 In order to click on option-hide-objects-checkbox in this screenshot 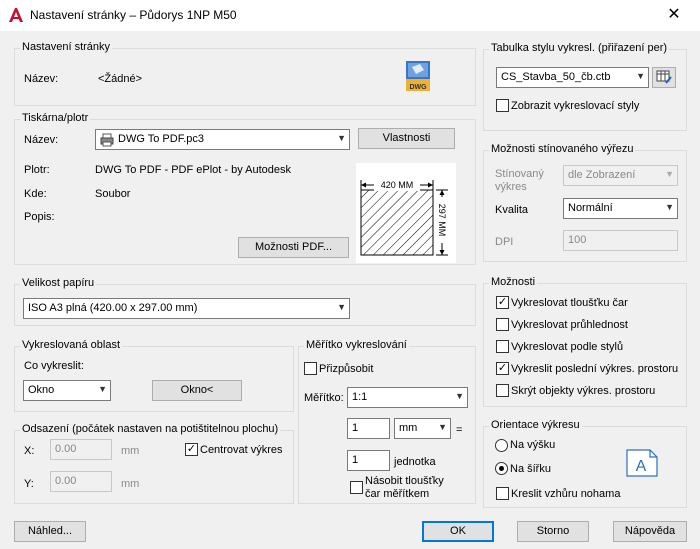, I will do `click(502, 390)`.